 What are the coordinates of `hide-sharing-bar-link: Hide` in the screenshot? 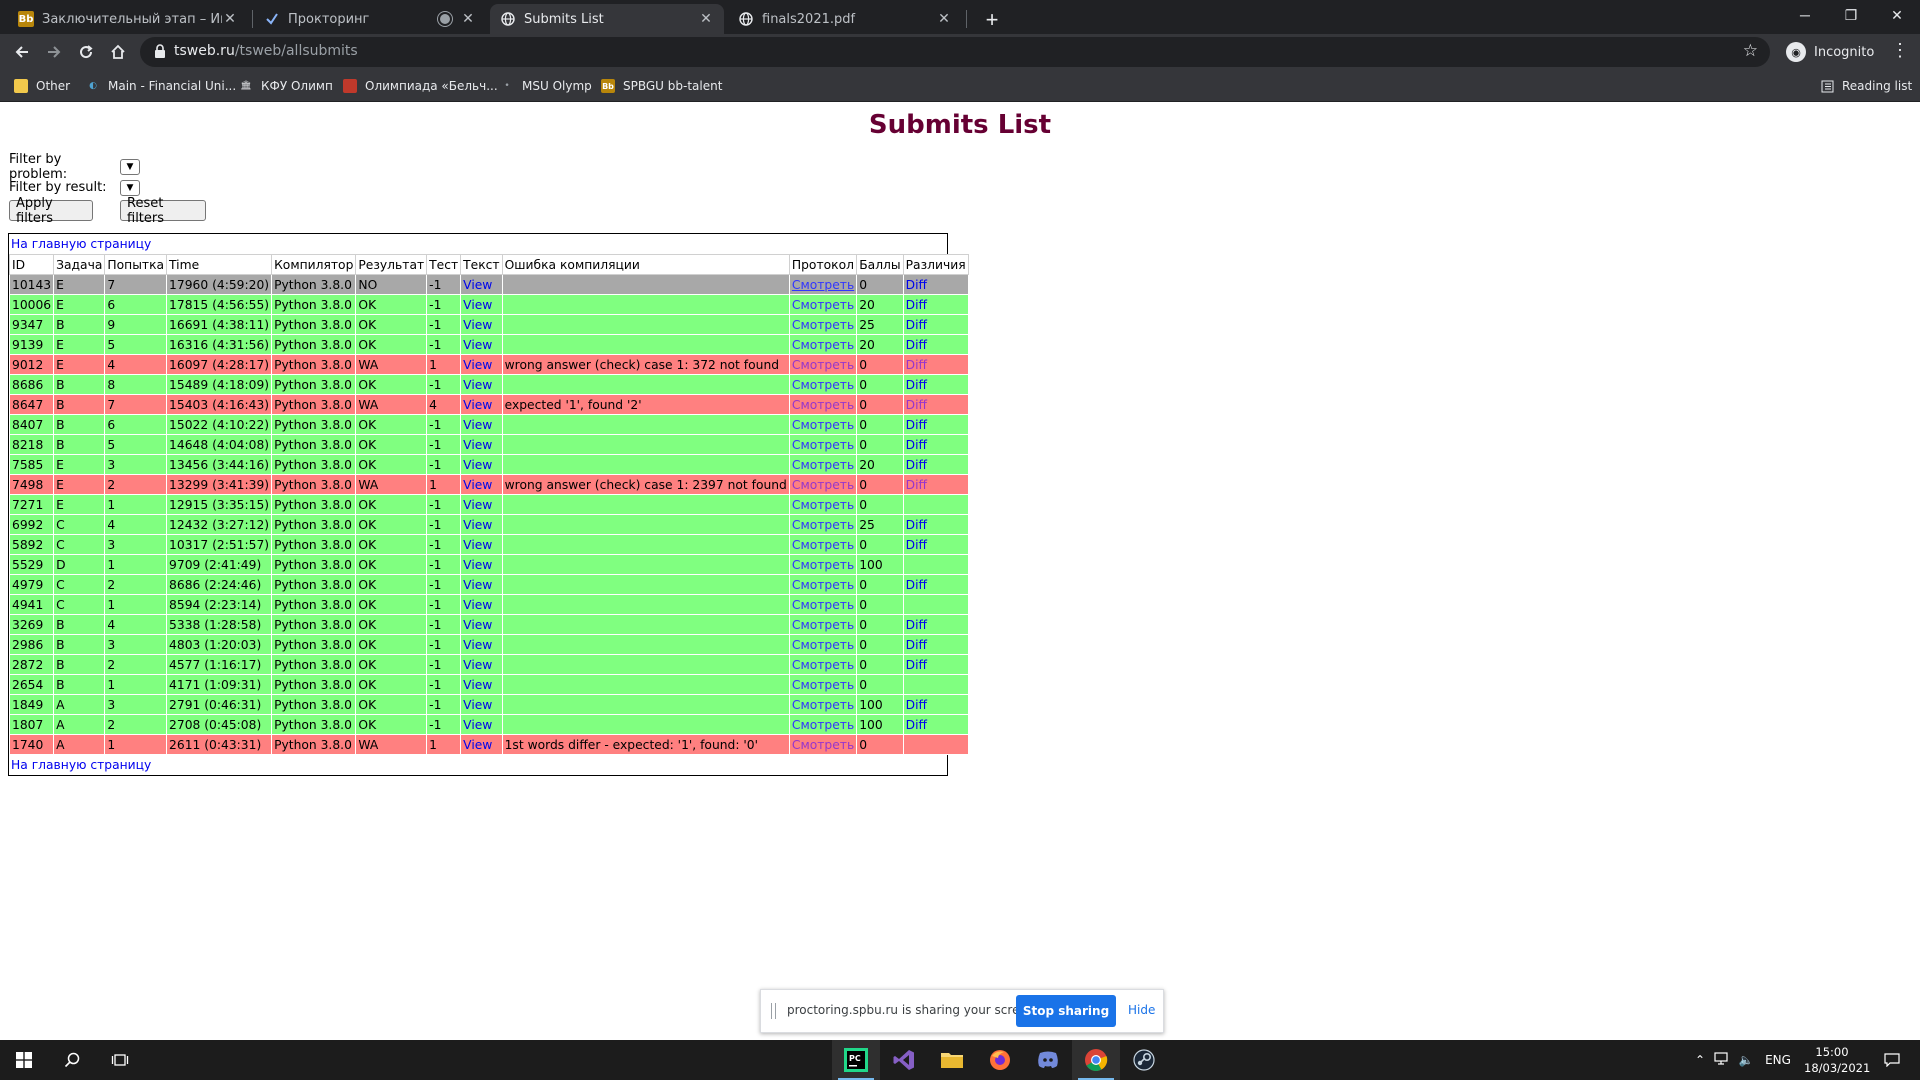 It's located at (1141, 1010).